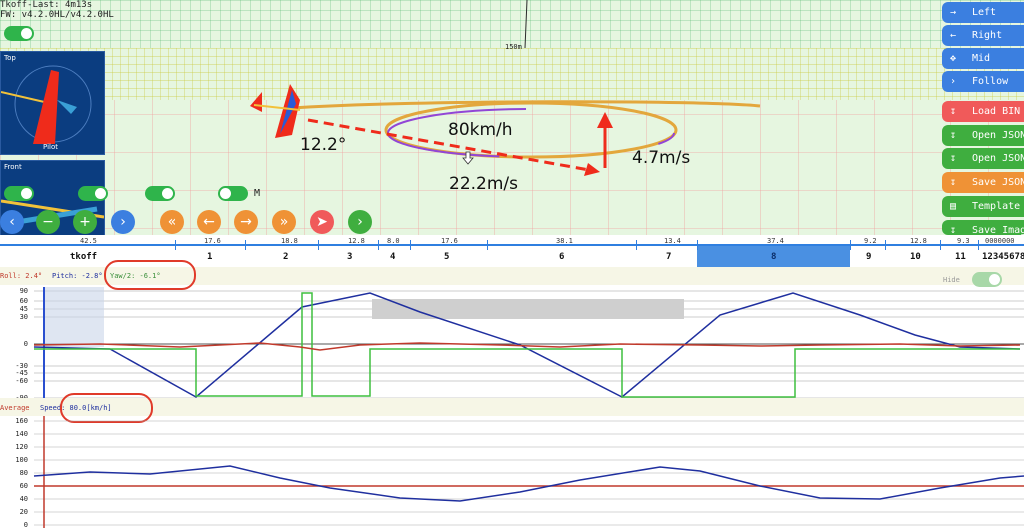 This screenshot has height=532, width=1024. Describe the element at coordinates (963, 241) in the screenshot. I see `segment-duration: 9.3` at that location.